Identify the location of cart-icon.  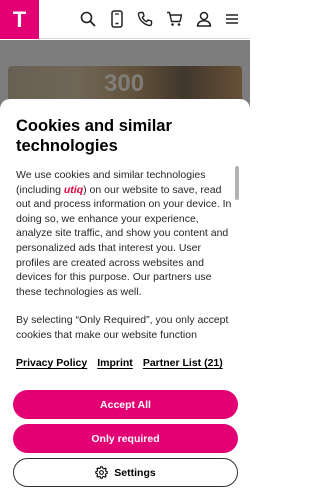
(174, 19).